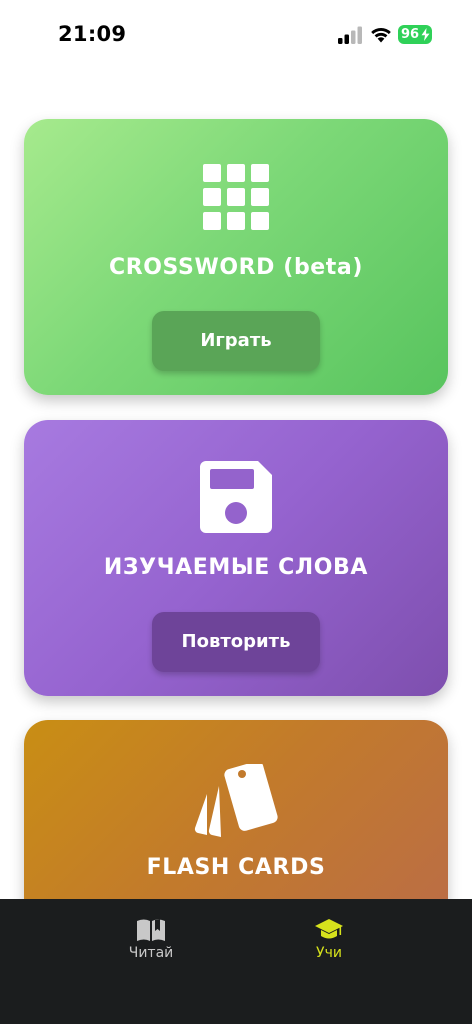  I want to click on floppy-disk-icon, so click(236, 497).